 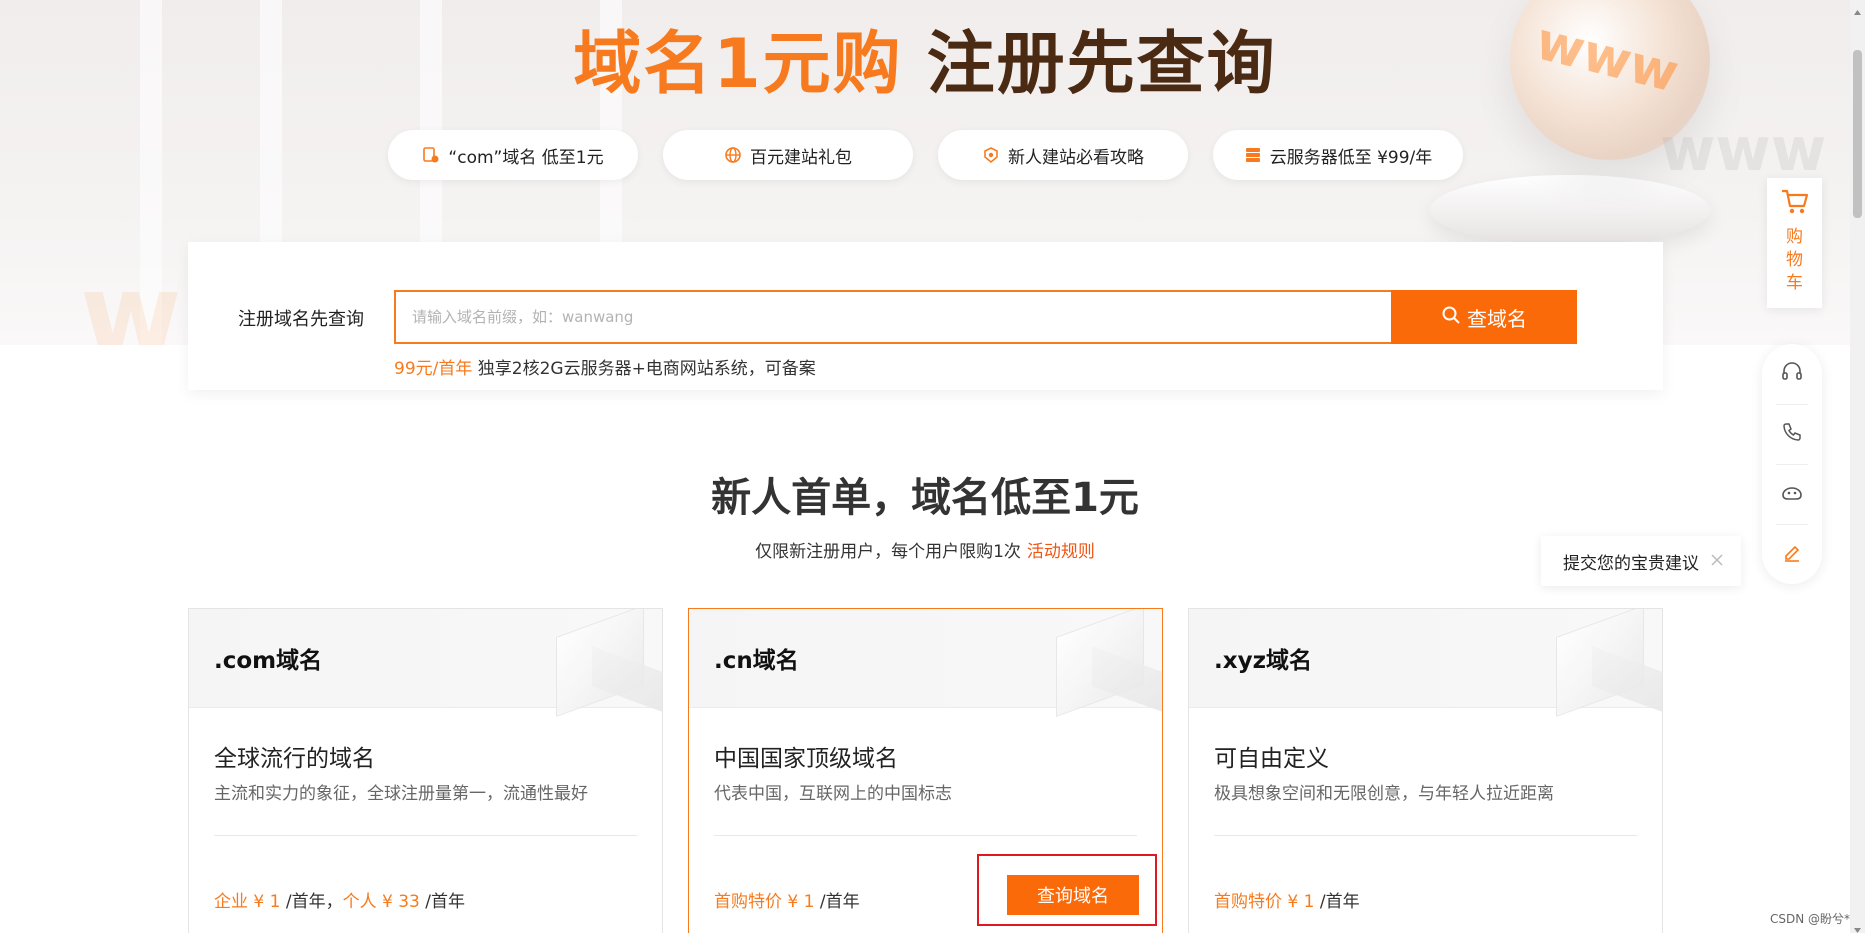 I want to click on card-price: 企业 ¥ 1 /首年，个人 ¥ 33 /首年, so click(x=339, y=899).